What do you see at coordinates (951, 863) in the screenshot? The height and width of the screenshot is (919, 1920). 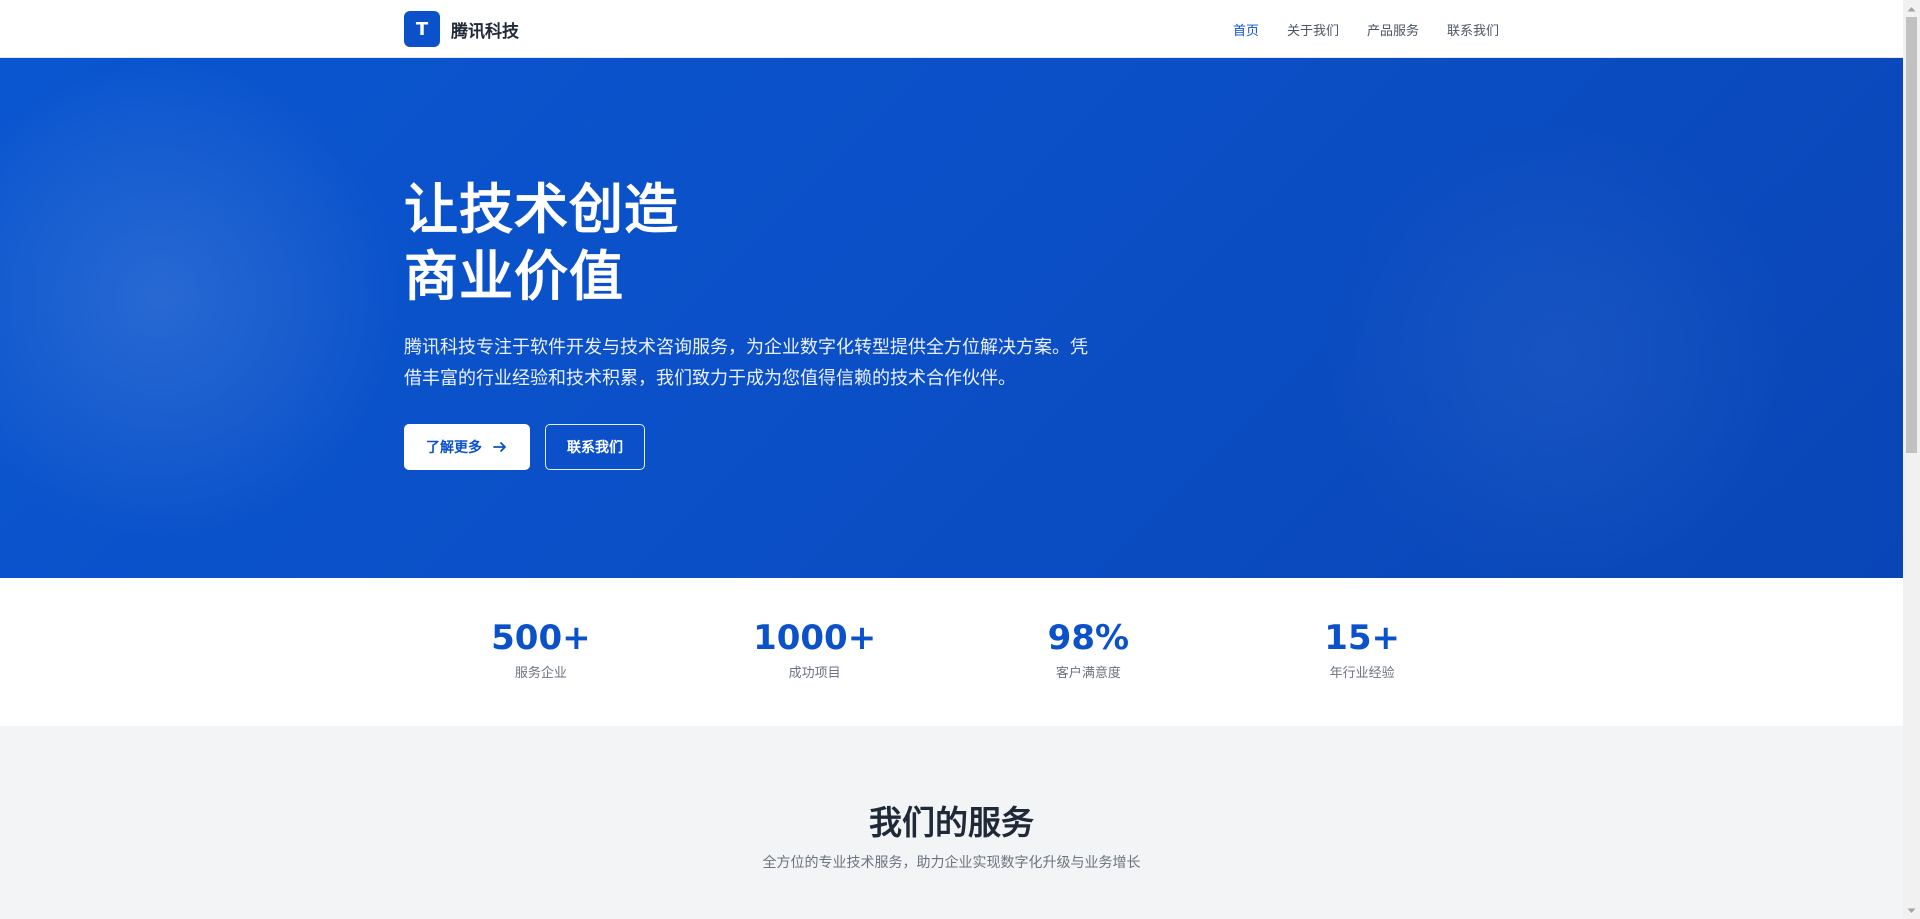 I see `services-subtitle: 全方位的专业技术服务，助力企业实现数字化升级与业务增长` at bounding box center [951, 863].